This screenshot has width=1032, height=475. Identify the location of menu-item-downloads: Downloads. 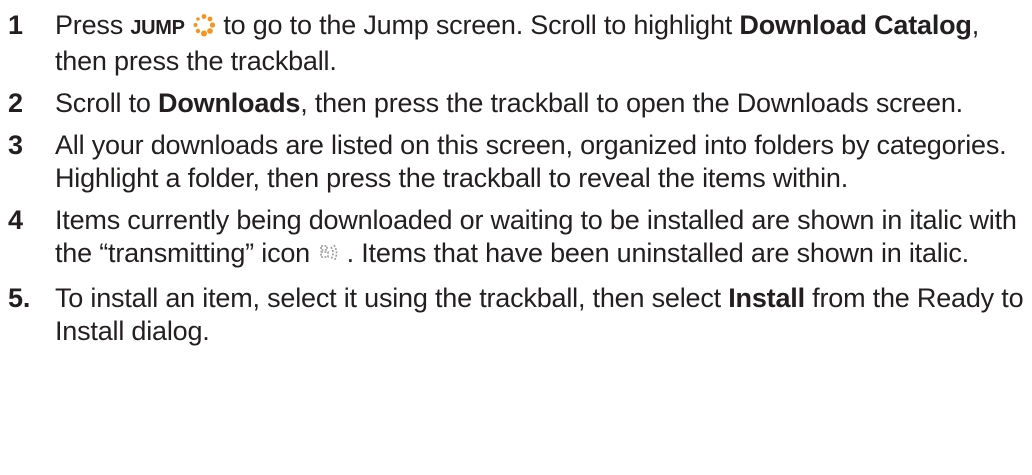
(229, 103).